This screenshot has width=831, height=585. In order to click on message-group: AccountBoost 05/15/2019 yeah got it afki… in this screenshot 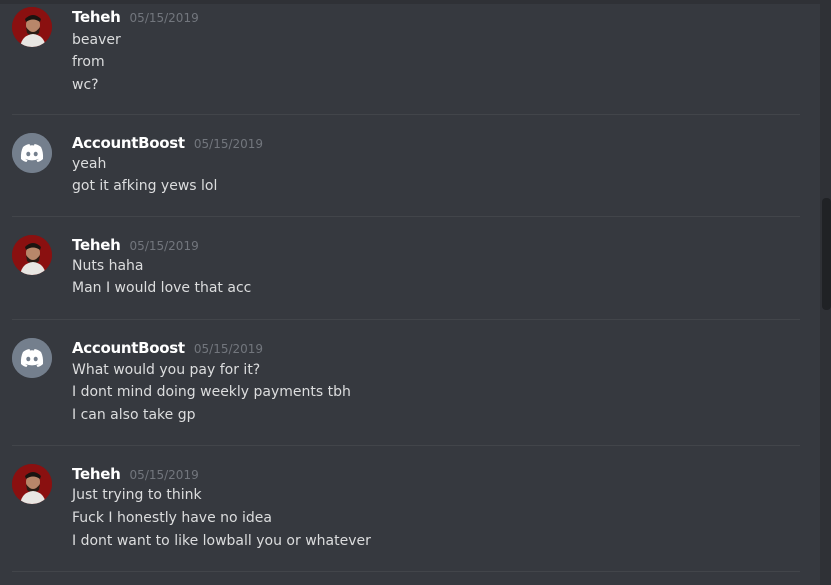, I will do `click(406, 173)`.